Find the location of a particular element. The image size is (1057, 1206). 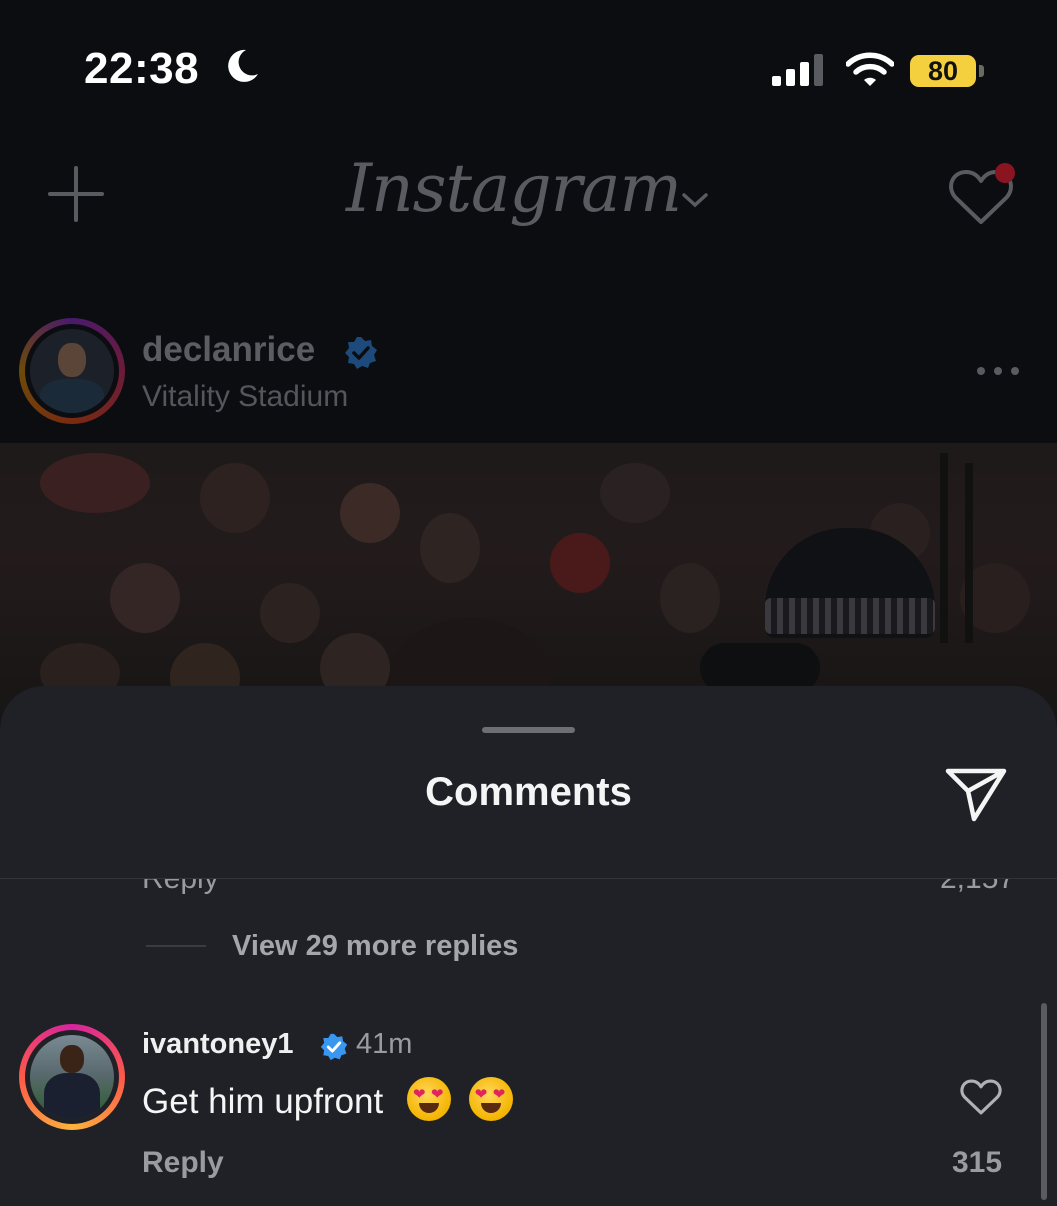

plus-icon is located at coordinates (76, 194).